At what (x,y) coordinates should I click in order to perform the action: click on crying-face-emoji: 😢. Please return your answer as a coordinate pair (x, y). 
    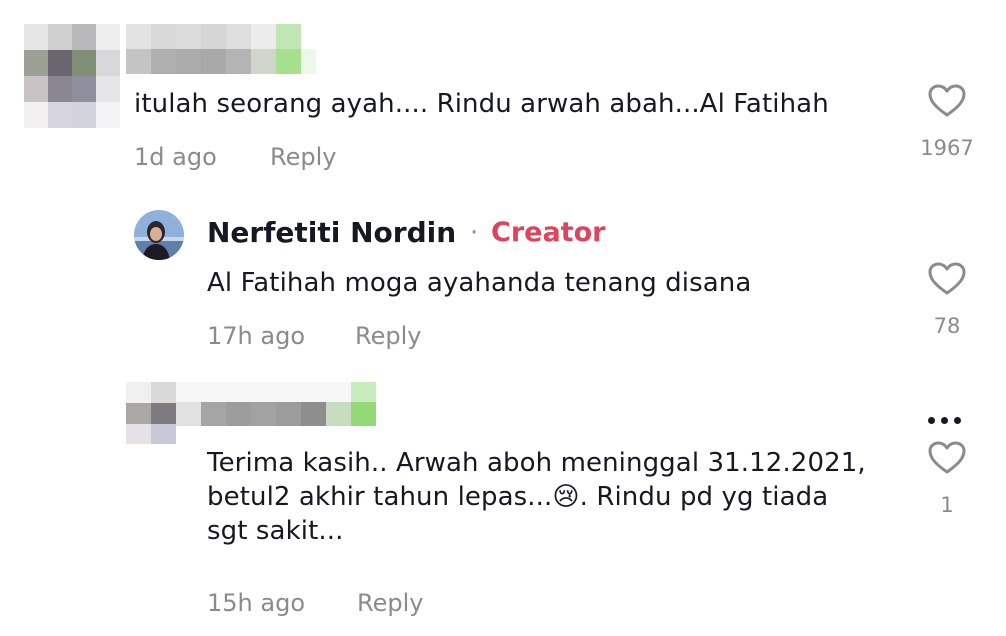
    Looking at the image, I should click on (566, 497).